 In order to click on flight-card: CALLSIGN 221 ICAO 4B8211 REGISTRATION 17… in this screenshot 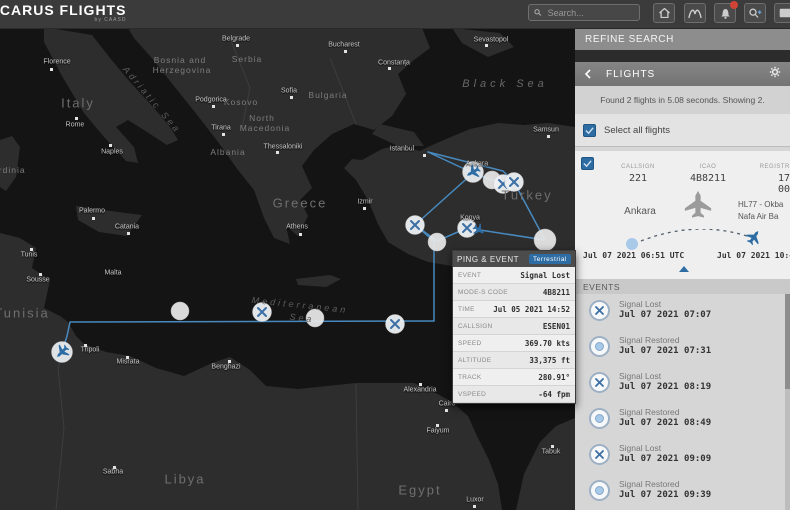, I will do `click(682, 215)`.